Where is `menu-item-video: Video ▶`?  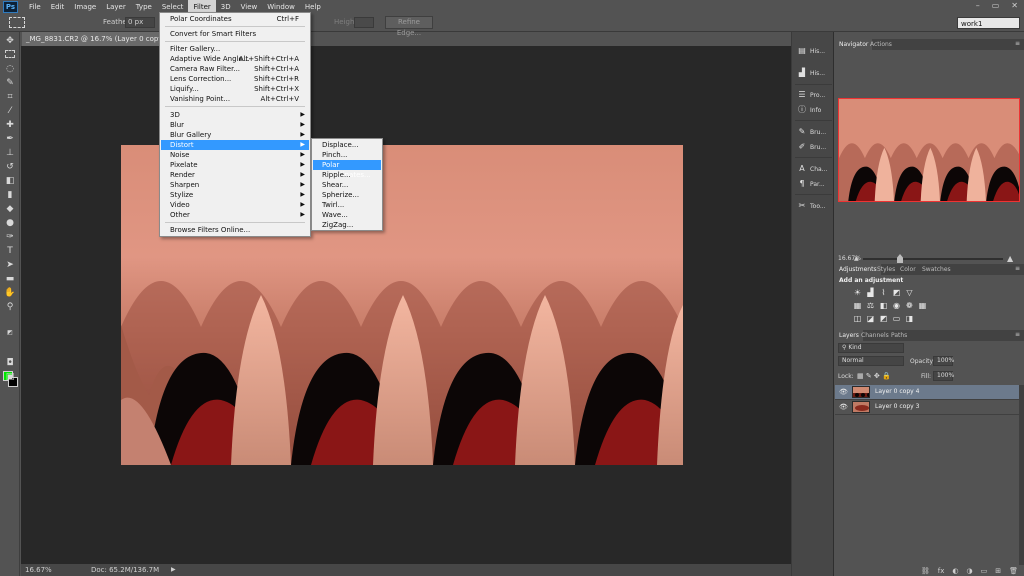 menu-item-video: Video ▶ is located at coordinates (235, 205).